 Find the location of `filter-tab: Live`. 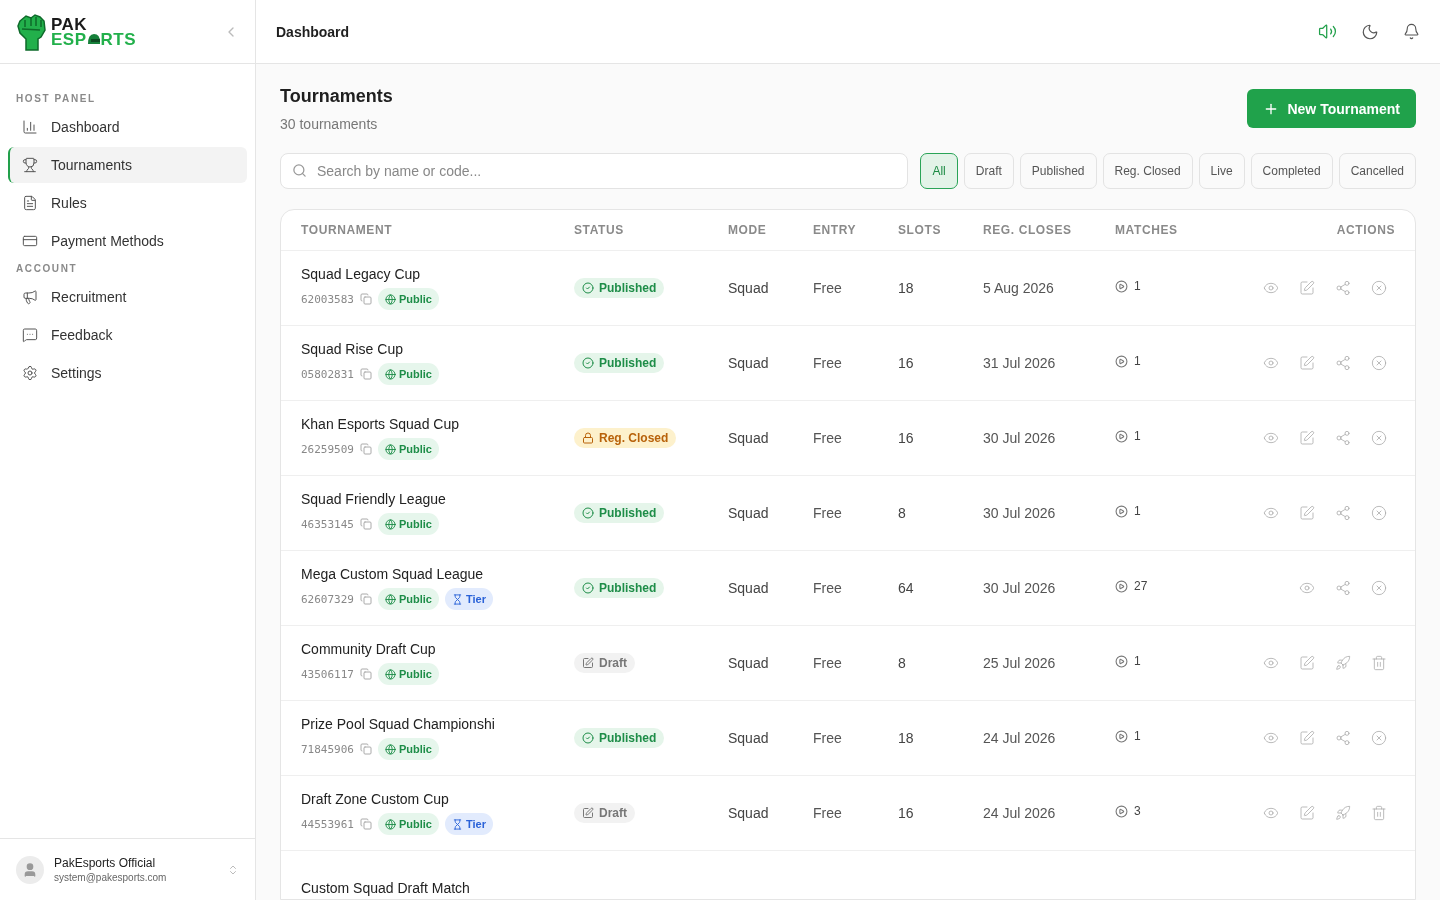

filter-tab: Live is located at coordinates (1221, 171).